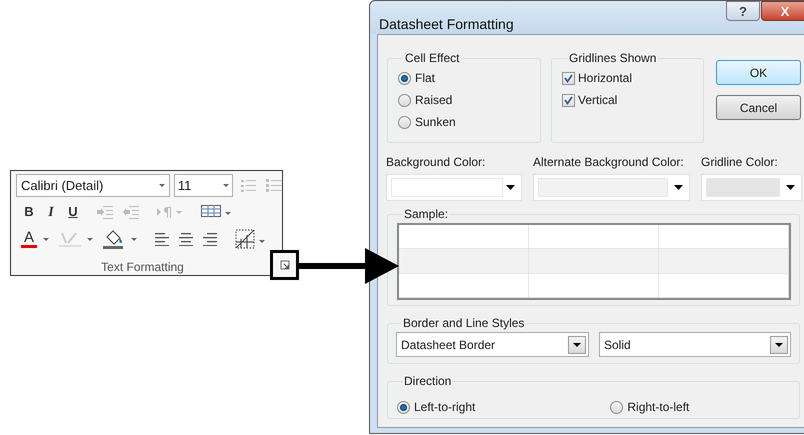  Describe the element at coordinates (758, 72) in the screenshot. I see `ok-button: OK` at that location.